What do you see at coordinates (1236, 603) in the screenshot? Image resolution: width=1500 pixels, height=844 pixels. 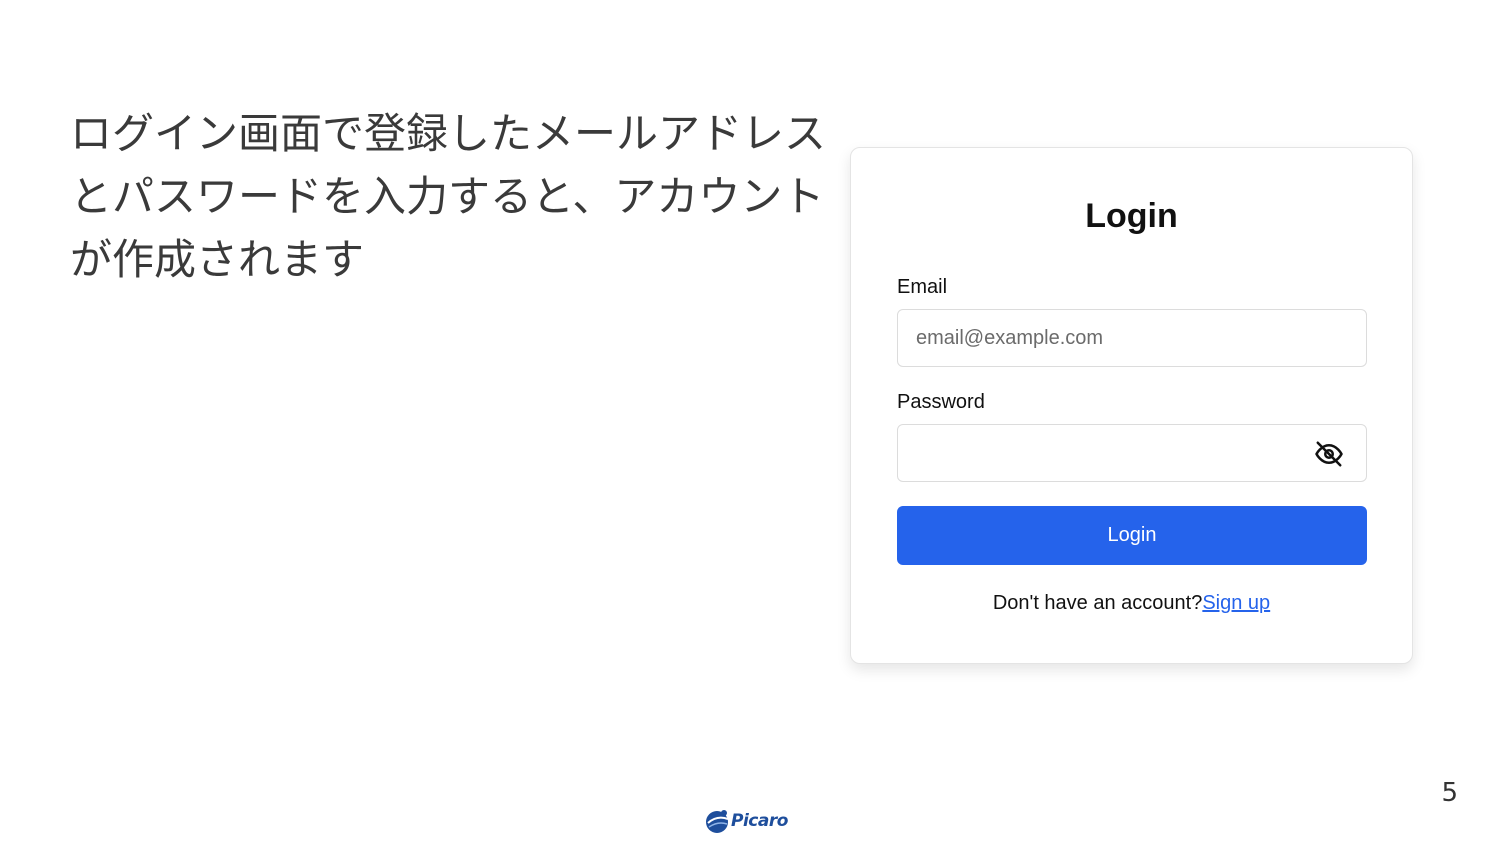 I see `signup-link: Sign up` at bounding box center [1236, 603].